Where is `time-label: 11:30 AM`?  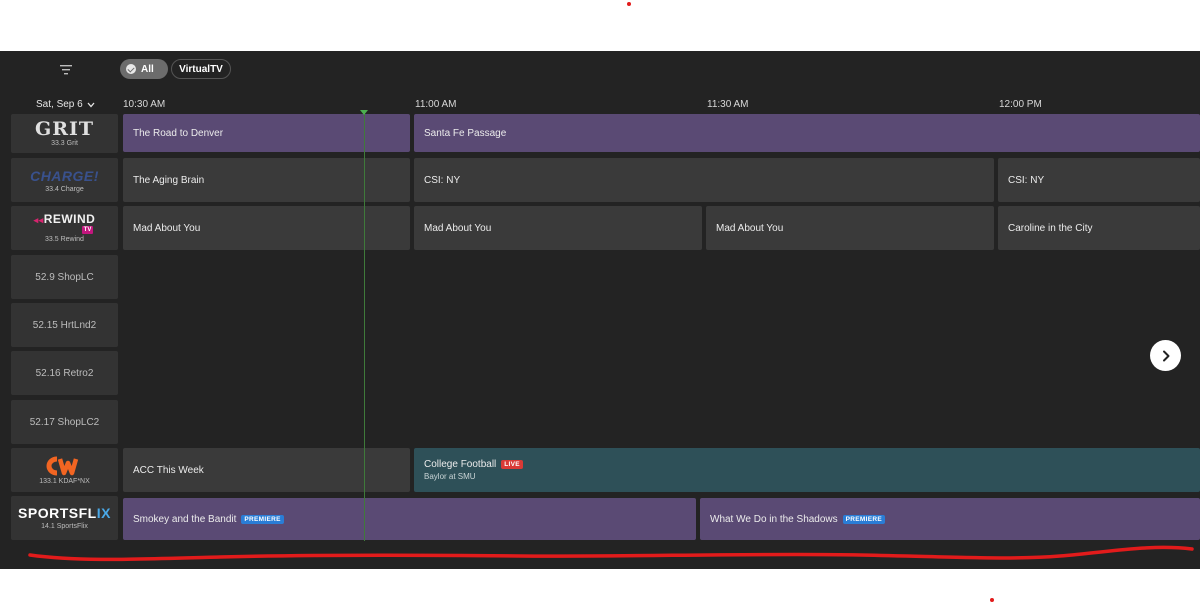 time-label: 11:30 AM is located at coordinates (728, 104).